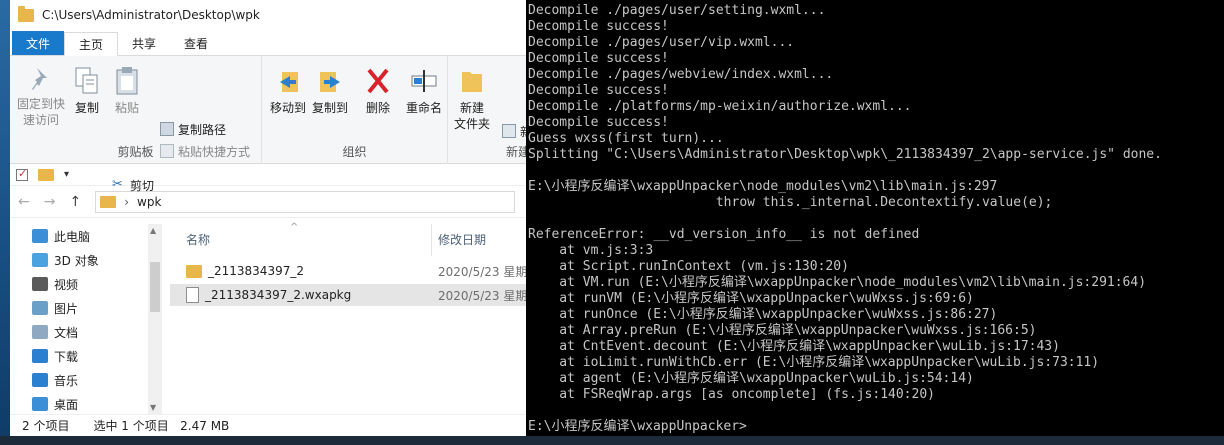  I want to click on organize-group: 移动到 复制到 删除 重命名 组织, so click(355, 110).